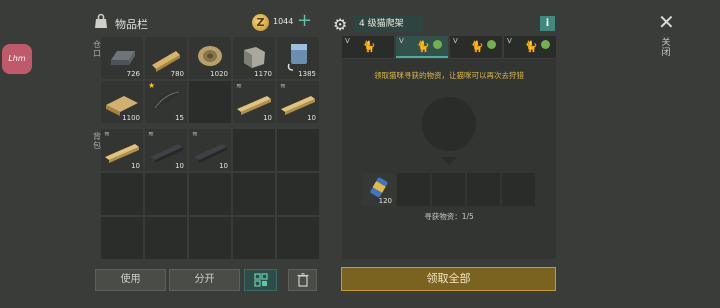 The image size is (720, 308). I want to click on coin-count: 1044, so click(283, 21).